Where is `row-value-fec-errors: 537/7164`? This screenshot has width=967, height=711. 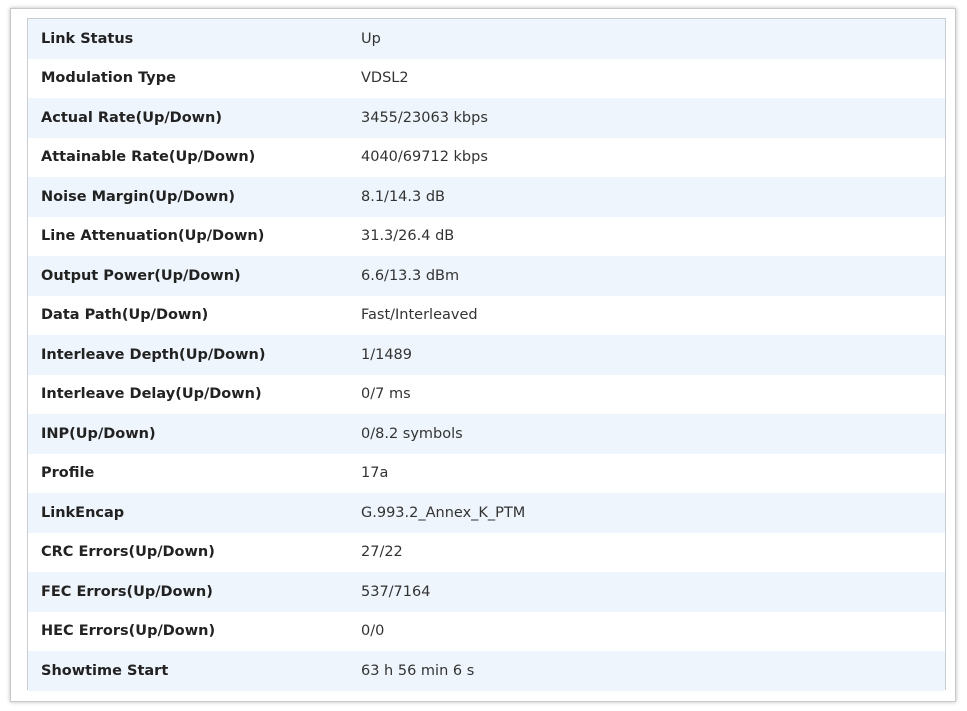
row-value-fec-errors: 537/7164 is located at coordinates (396, 591).